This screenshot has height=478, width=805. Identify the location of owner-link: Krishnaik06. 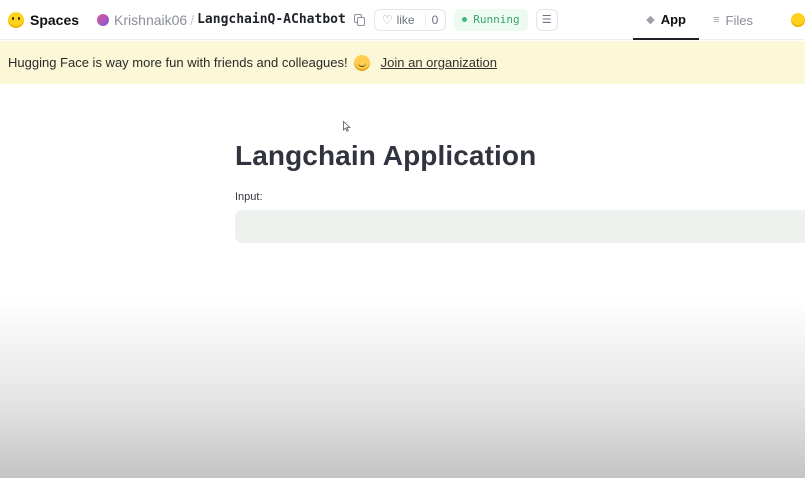
(150, 20).